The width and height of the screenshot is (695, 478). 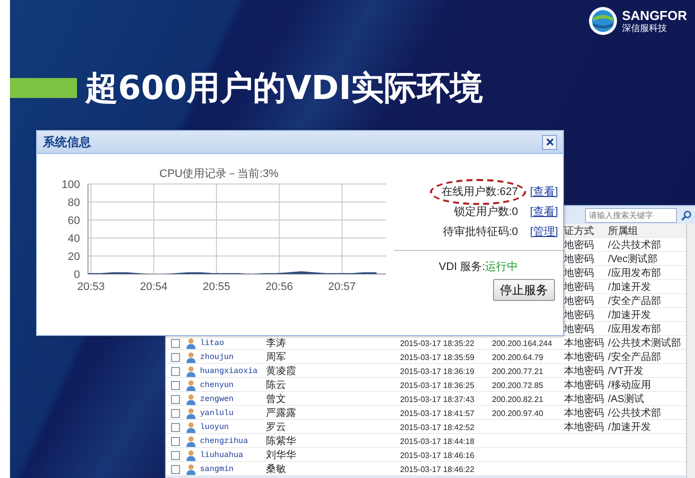 What do you see at coordinates (586, 231) in the screenshot?
I see `column-header: 证方式` at bounding box center [586, 231].